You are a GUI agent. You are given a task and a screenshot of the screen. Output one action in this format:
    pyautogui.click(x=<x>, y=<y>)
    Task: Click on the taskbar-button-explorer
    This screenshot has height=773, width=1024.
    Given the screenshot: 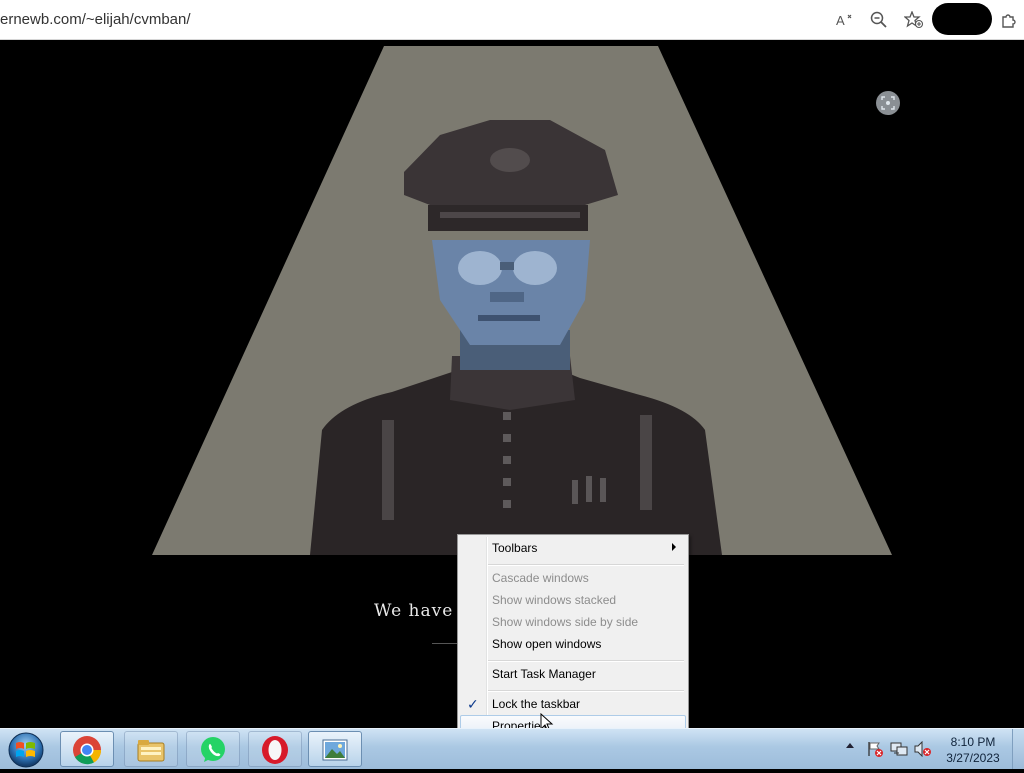 What is the action you would take?
    pyautogui.click(x=151, y=749)
    